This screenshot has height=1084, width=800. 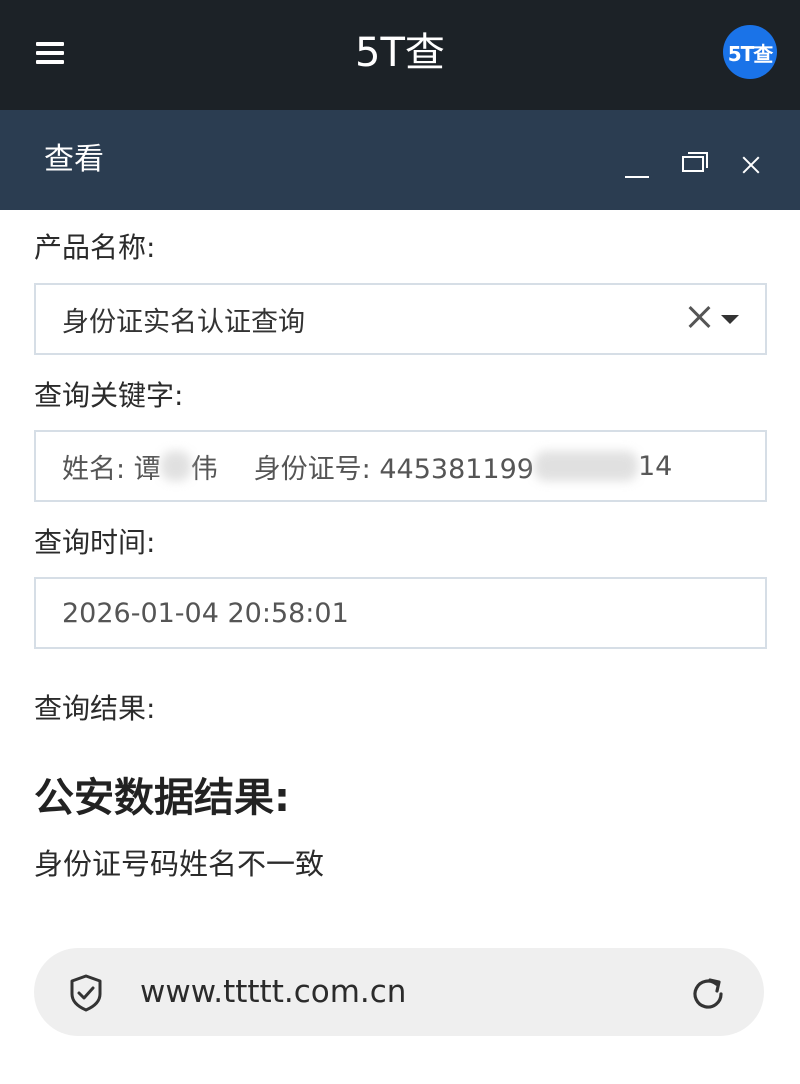 What do you see at coordinates (400, 613) in the screenshot?
I see `query-time-field: 2026-01-04 20:58:01` at bounding box center [400, 613].